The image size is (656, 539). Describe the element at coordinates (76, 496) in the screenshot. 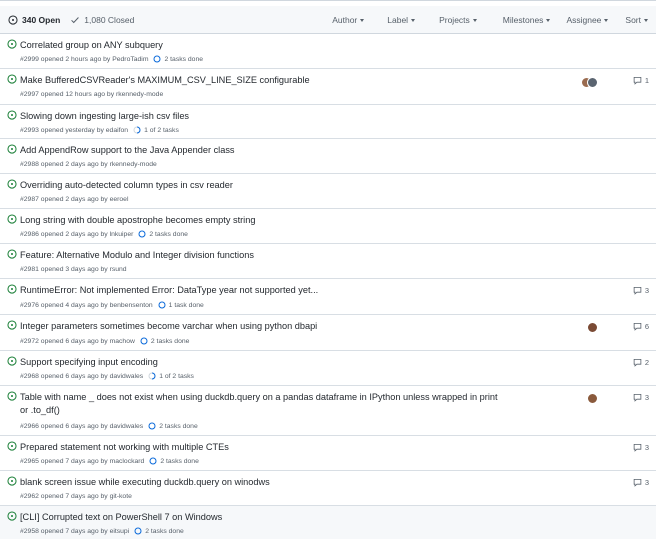

I see `issue-meta: #2962 opened 7 days ago by git-kote` at that location.